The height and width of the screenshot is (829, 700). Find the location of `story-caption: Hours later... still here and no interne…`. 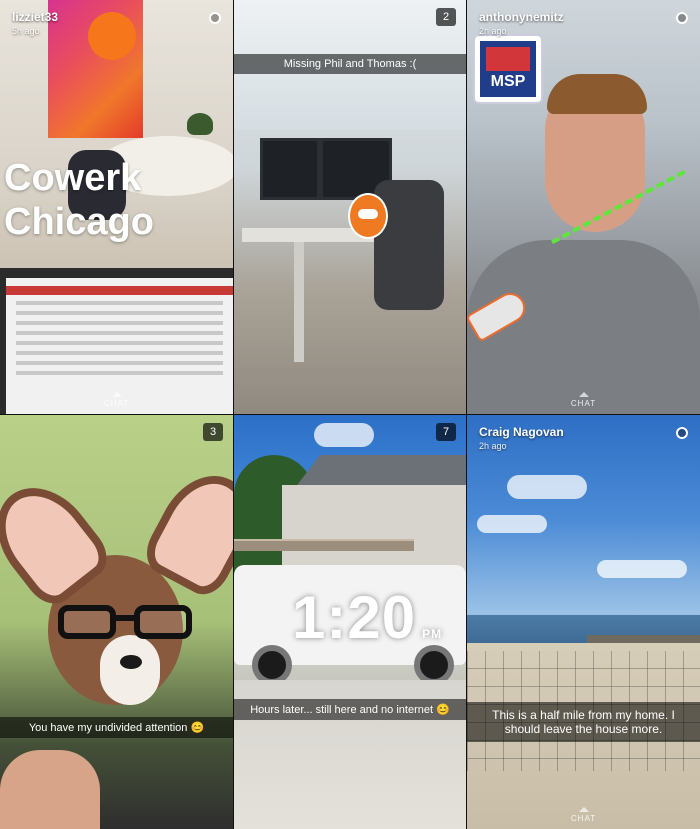

story-caption: Hours later... still here and no interne… is located at coordinates (350, 709).